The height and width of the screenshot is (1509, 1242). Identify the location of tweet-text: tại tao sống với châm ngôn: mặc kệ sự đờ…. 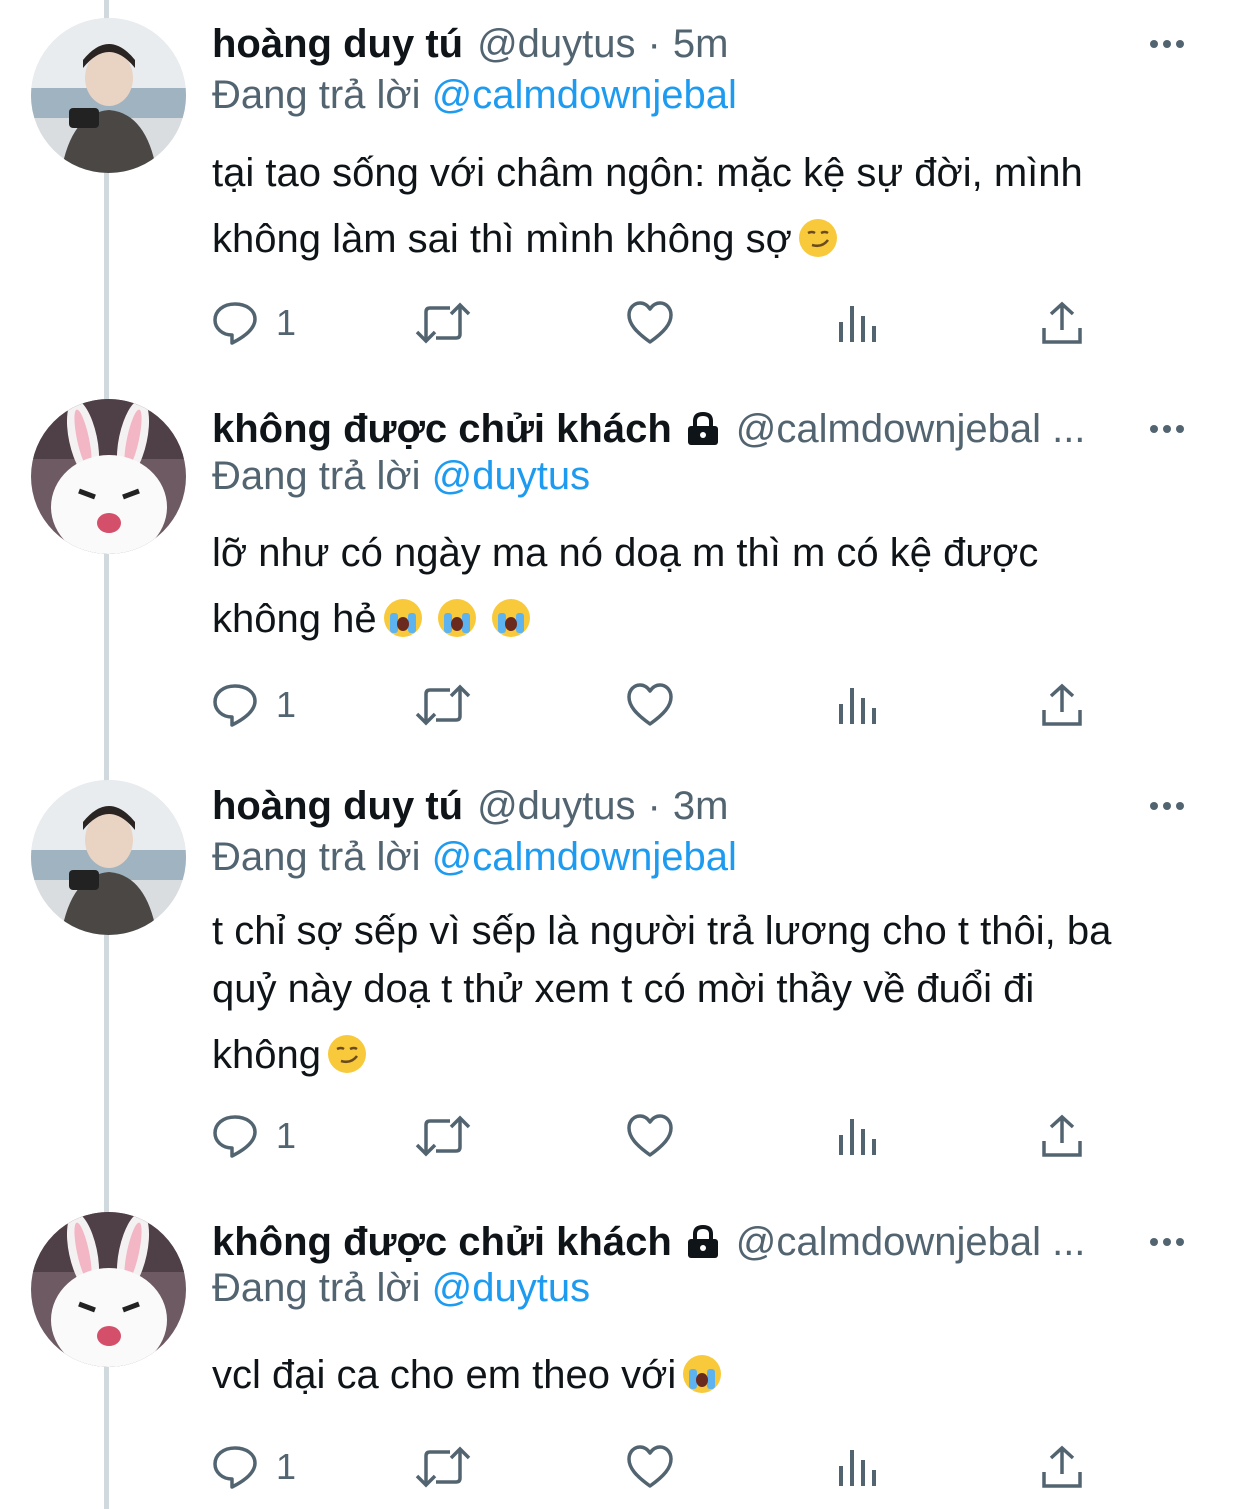
(712, 206).